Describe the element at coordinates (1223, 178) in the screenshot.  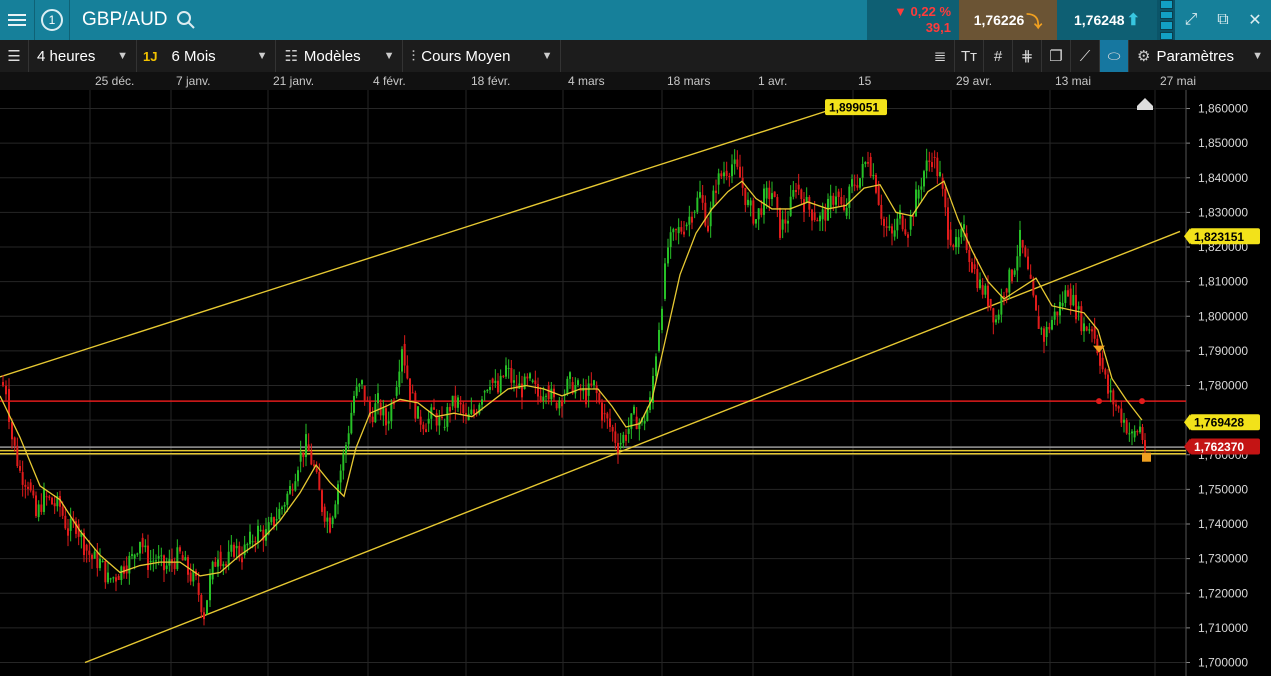
I see `price-tick-label: 1,840000` at that location.